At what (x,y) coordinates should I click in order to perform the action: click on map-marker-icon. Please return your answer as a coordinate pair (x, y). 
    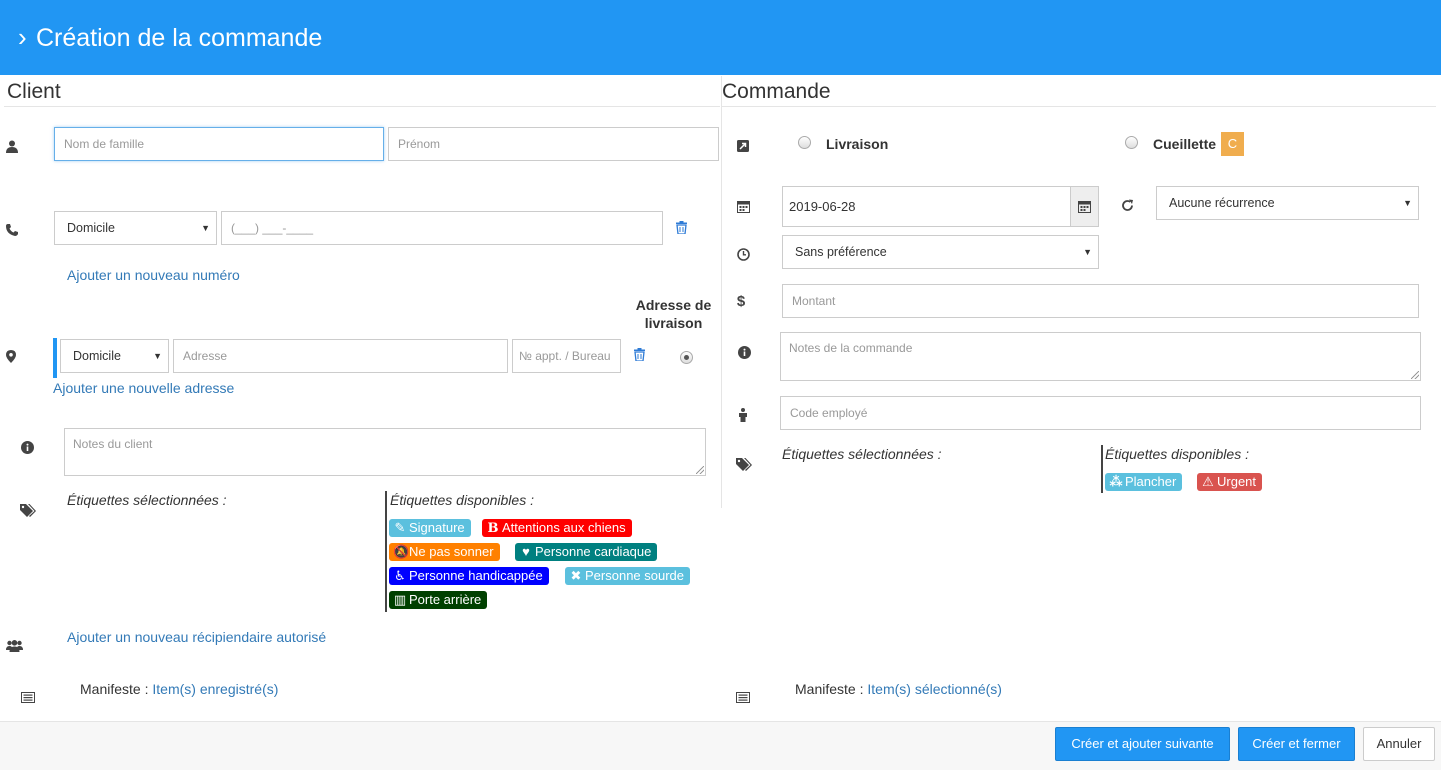
    Looking at the image, I should click on (11, 358).